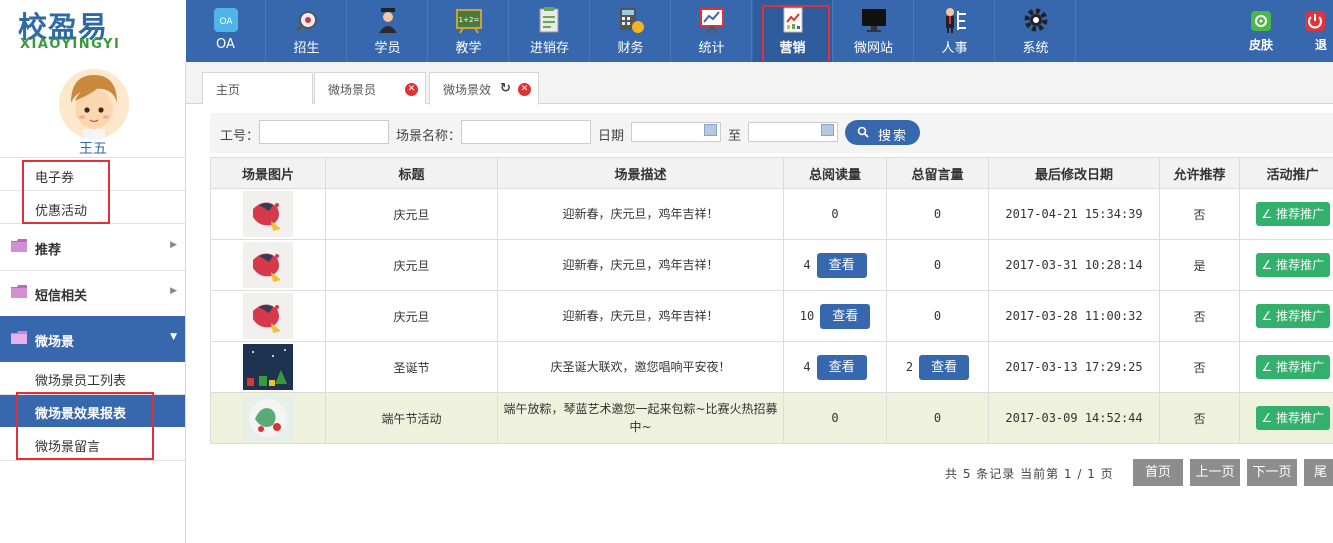 This screenshot has height=543, width=1333. What do you see at coordinates (81, 381) in the screenshot?
I see `sidebar-item-label: 微场景员工列表` at bounding box center [81, 381].